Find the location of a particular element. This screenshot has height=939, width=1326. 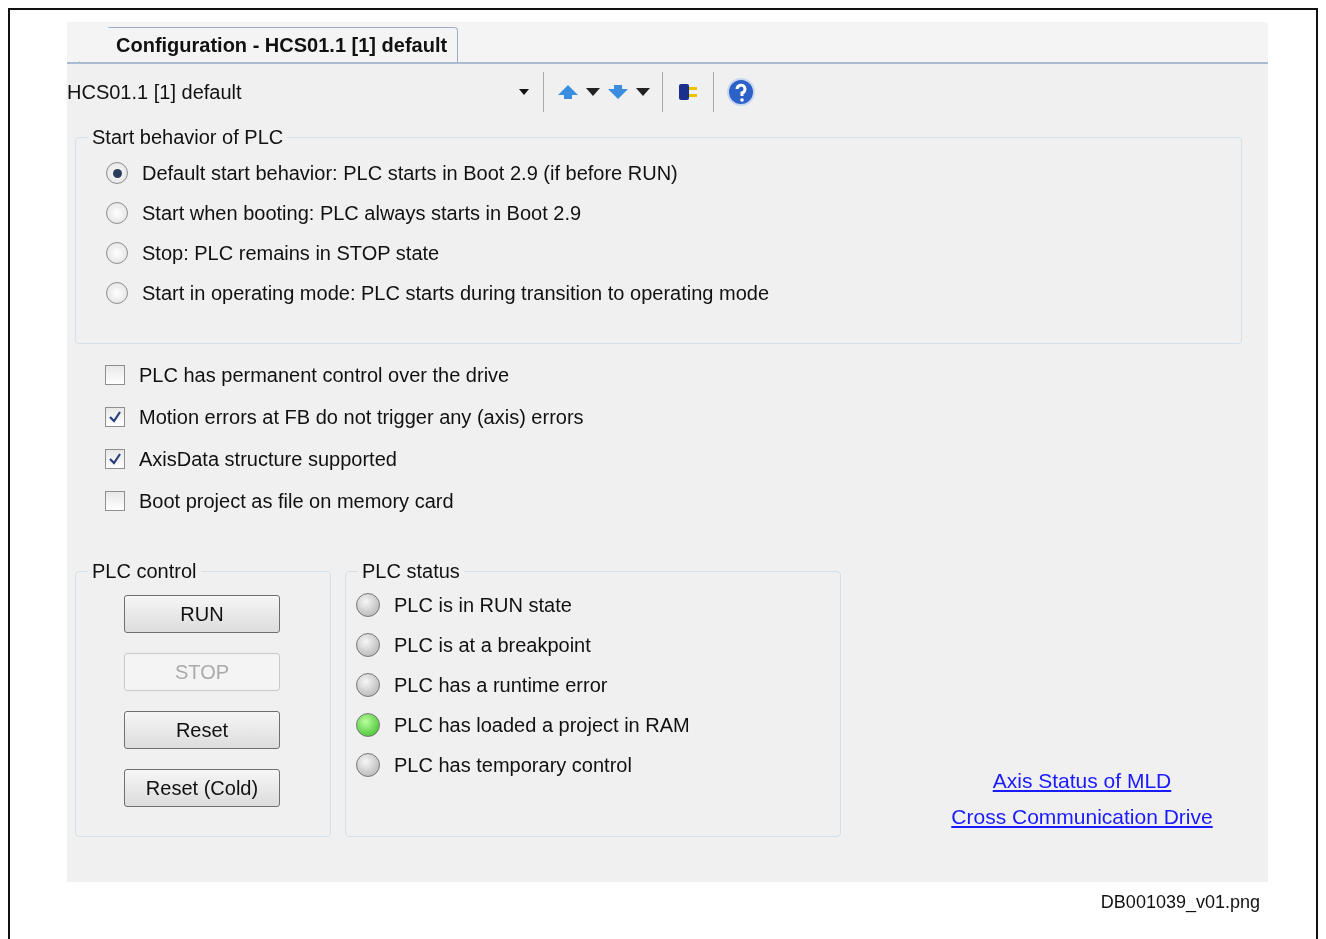

plc-button: Reset is located at coordinates (202, 730).